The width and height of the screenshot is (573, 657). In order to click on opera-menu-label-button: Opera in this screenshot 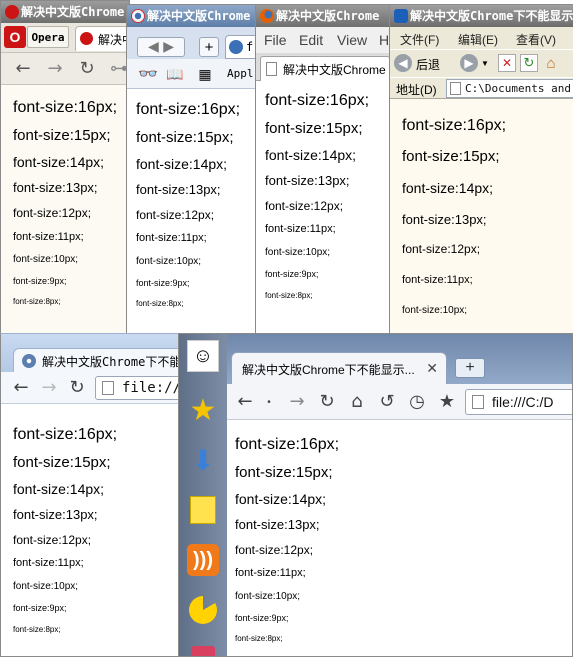, I will do `click(48, 37)`.